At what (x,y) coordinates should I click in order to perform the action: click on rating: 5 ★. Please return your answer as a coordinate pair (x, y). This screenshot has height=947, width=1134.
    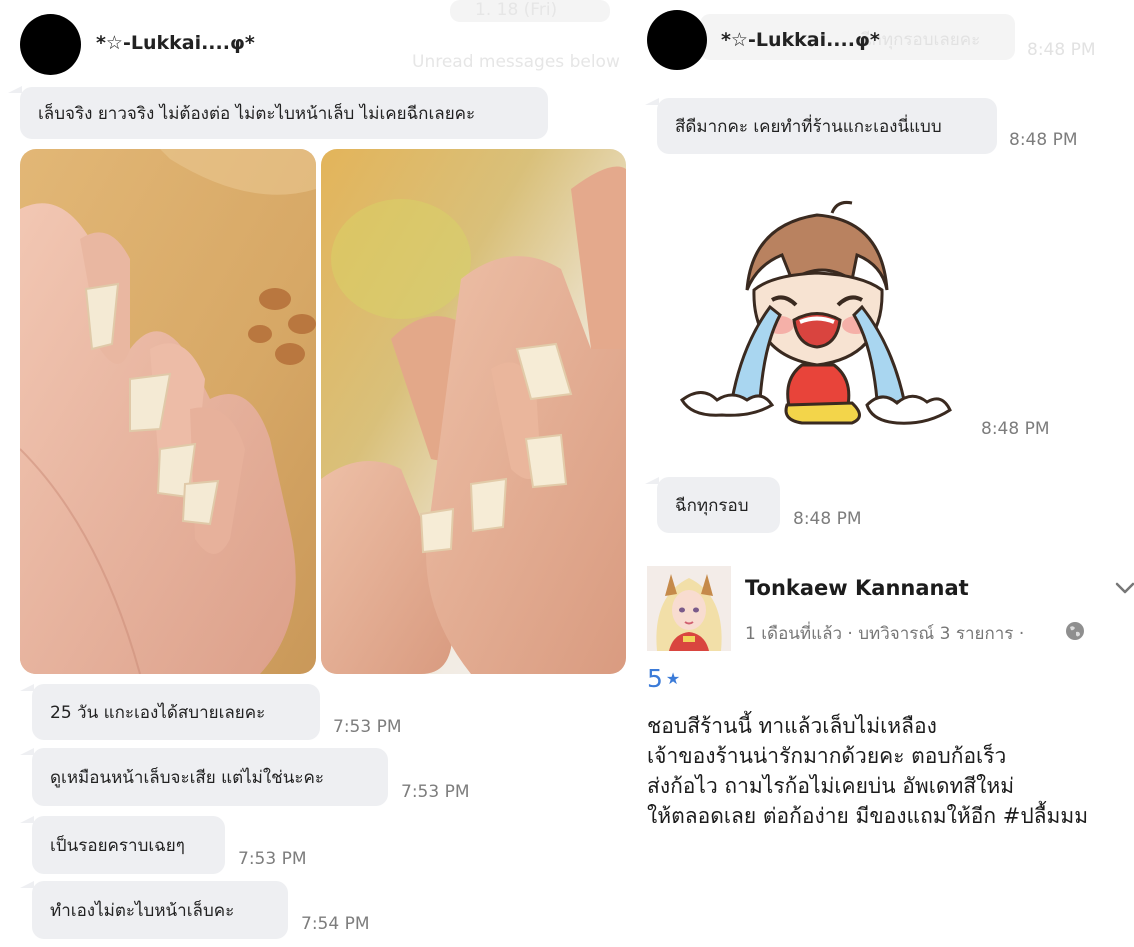
    Looking at the image, I should click on (663, 678).